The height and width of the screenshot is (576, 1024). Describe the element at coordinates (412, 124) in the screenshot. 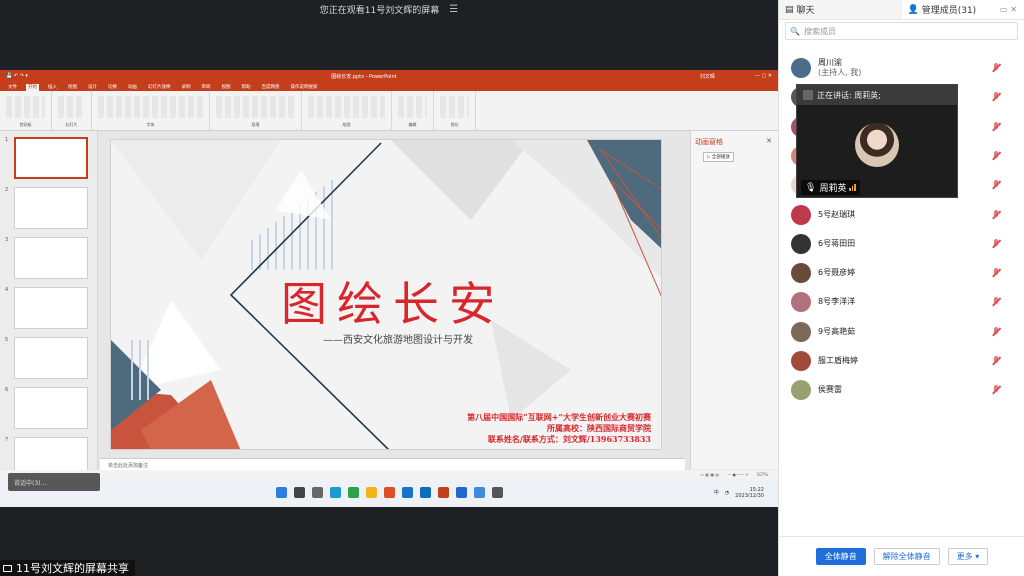

I see `ribbon-group-label: 编辑` at that location.